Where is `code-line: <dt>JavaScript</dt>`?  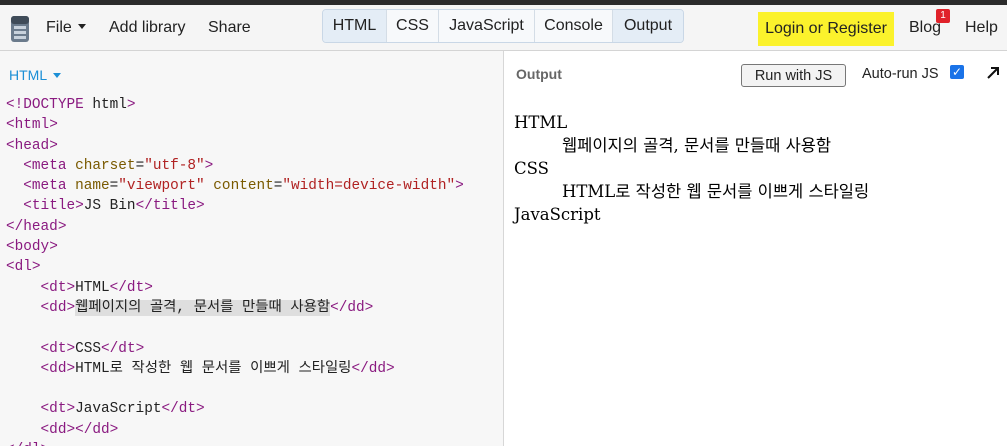 code-line: <dt>JavaScript</dt> is located at coordinates (235, 409).